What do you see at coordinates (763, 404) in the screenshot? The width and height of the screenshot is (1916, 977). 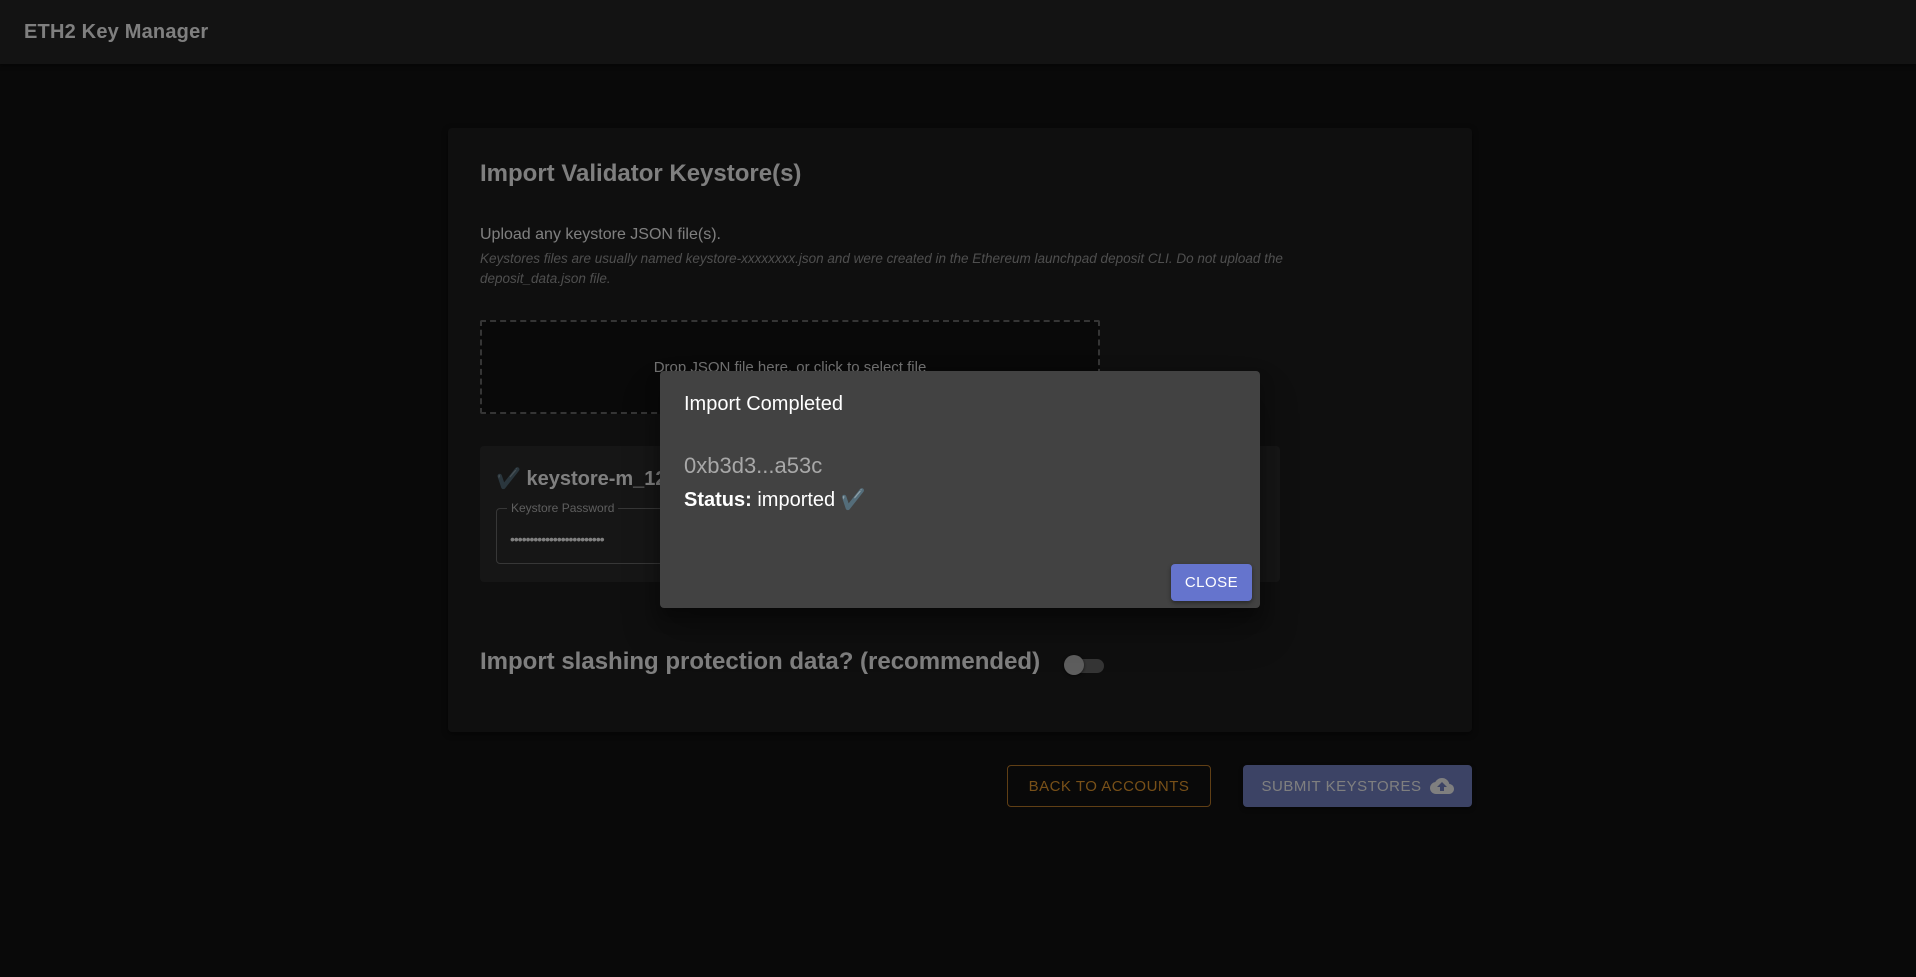 I see `dialog-title: Import Completed` at bounding box center [763, 404].